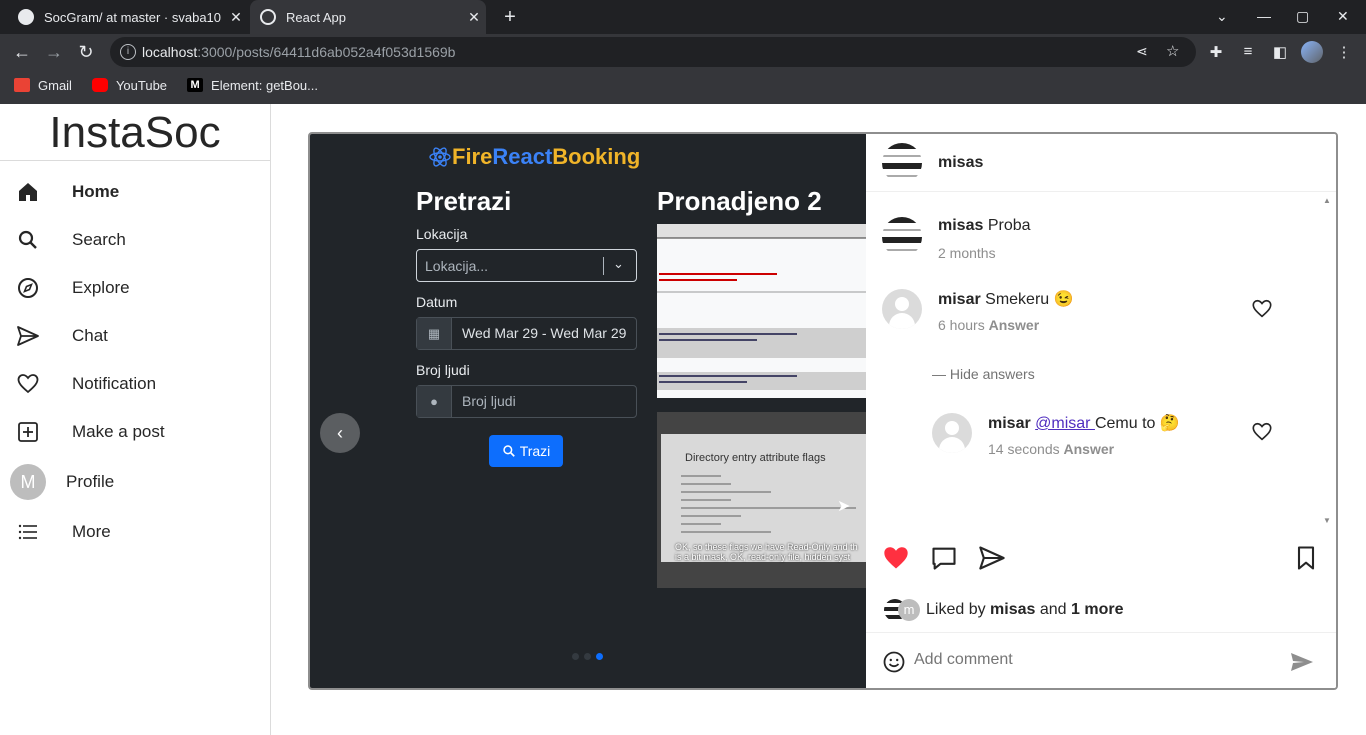  What do you see at coordinates (603, 266) in the screenshot?
I see `select-divider` at bounding box center [603, 266].